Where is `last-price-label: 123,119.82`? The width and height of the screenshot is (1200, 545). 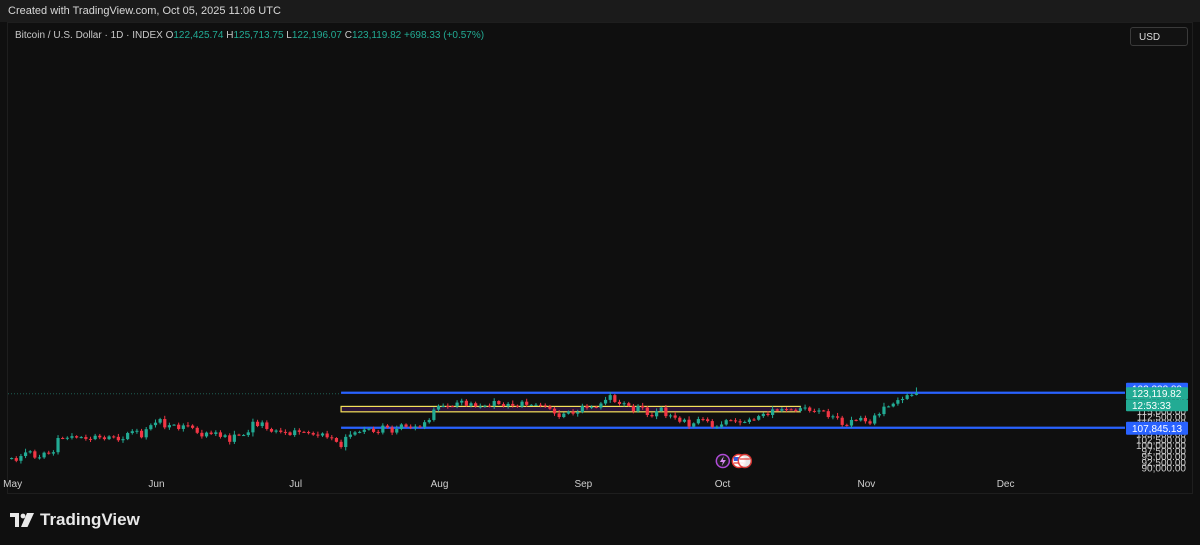
last-price-label: 123,119.82 is located at coordinates (1157, 393).